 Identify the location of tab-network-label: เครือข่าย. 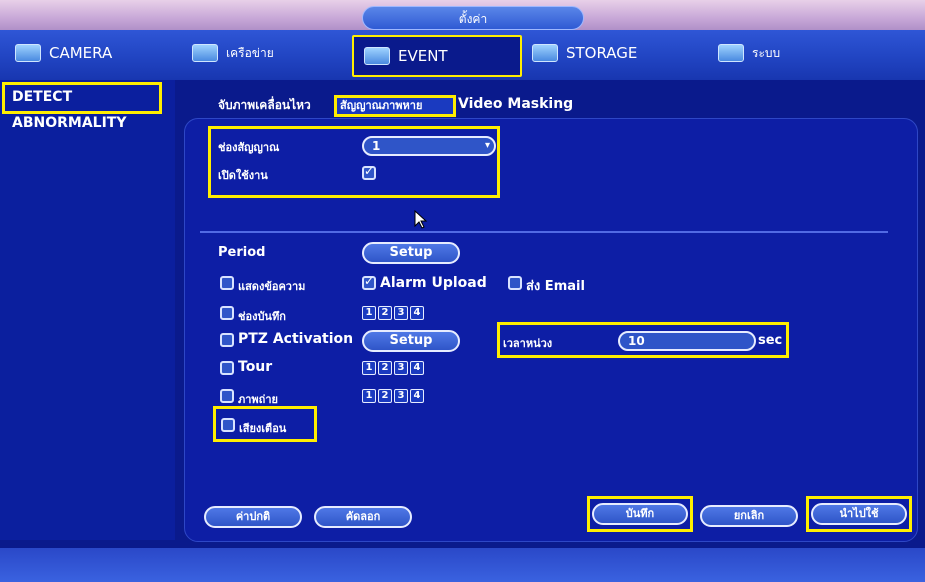
(250, 52).